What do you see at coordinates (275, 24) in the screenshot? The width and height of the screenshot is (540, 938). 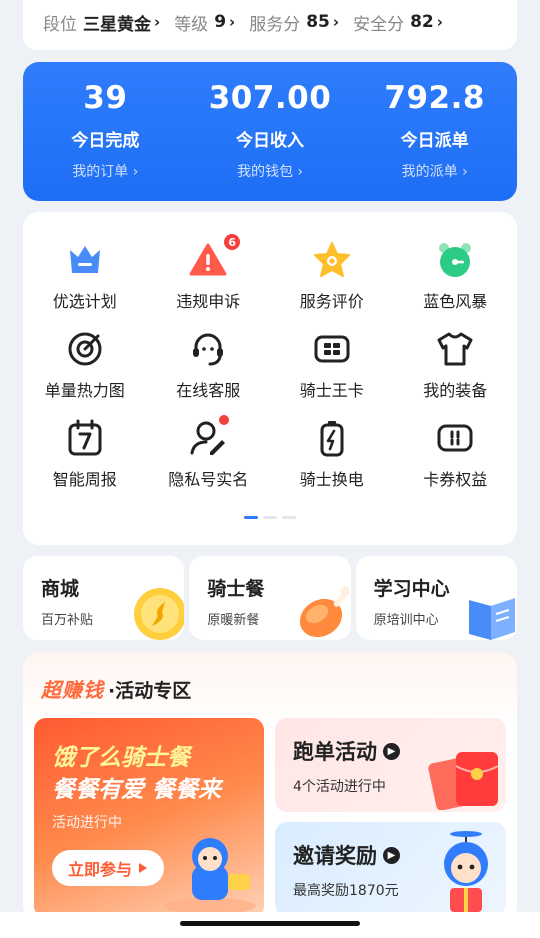 I see `service-score-label: 服务分` at bounding box center [275, 24].